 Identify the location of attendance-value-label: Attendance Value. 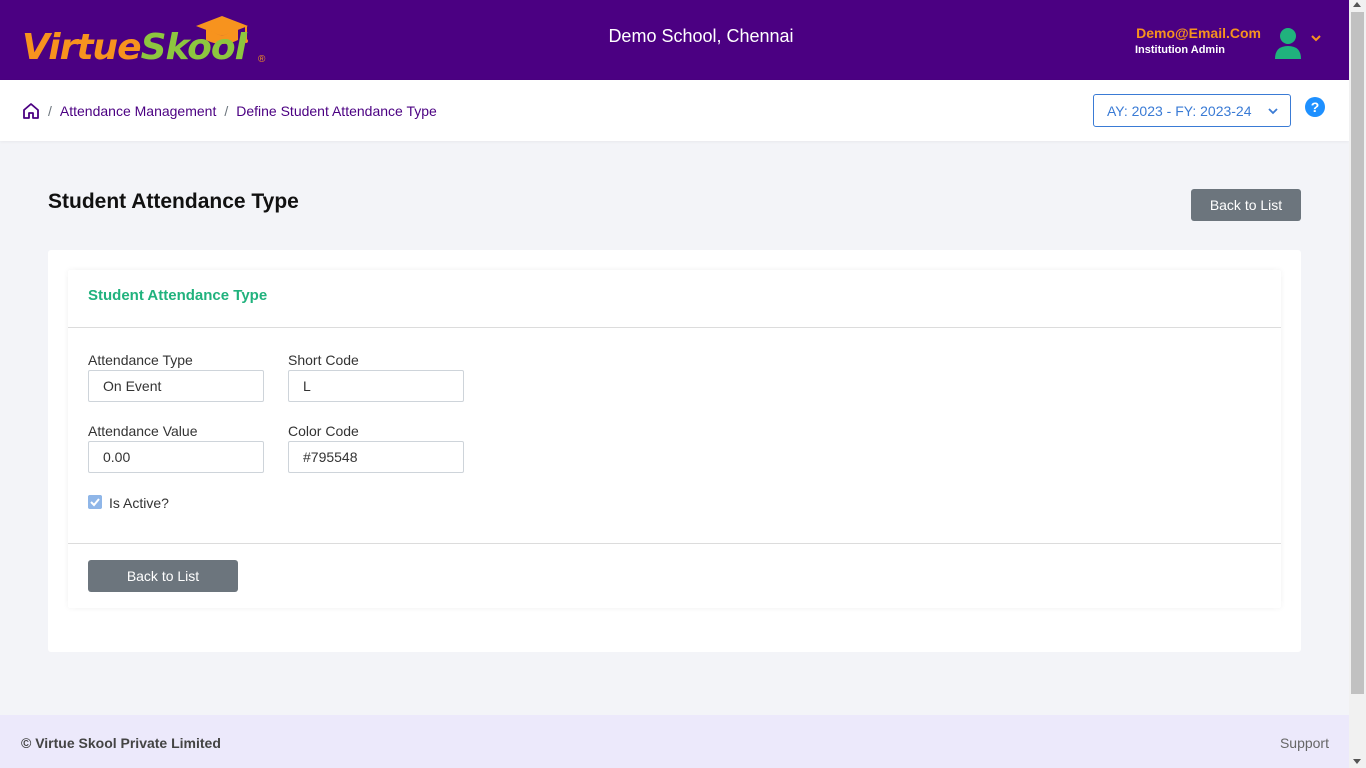
(143, 431).